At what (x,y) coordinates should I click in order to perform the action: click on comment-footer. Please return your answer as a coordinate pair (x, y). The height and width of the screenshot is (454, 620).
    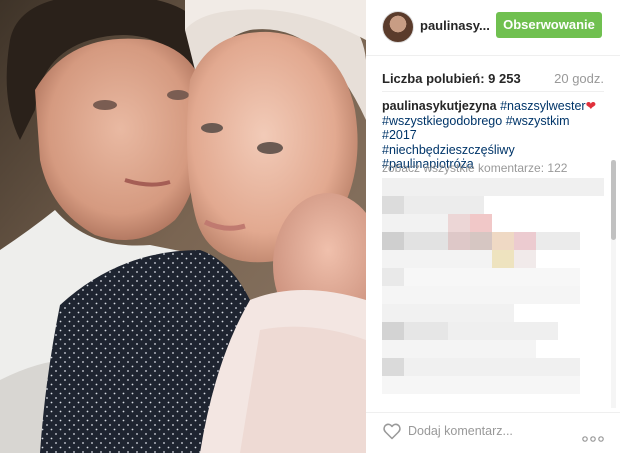
    Looking at the image, I should click on (493, 433).